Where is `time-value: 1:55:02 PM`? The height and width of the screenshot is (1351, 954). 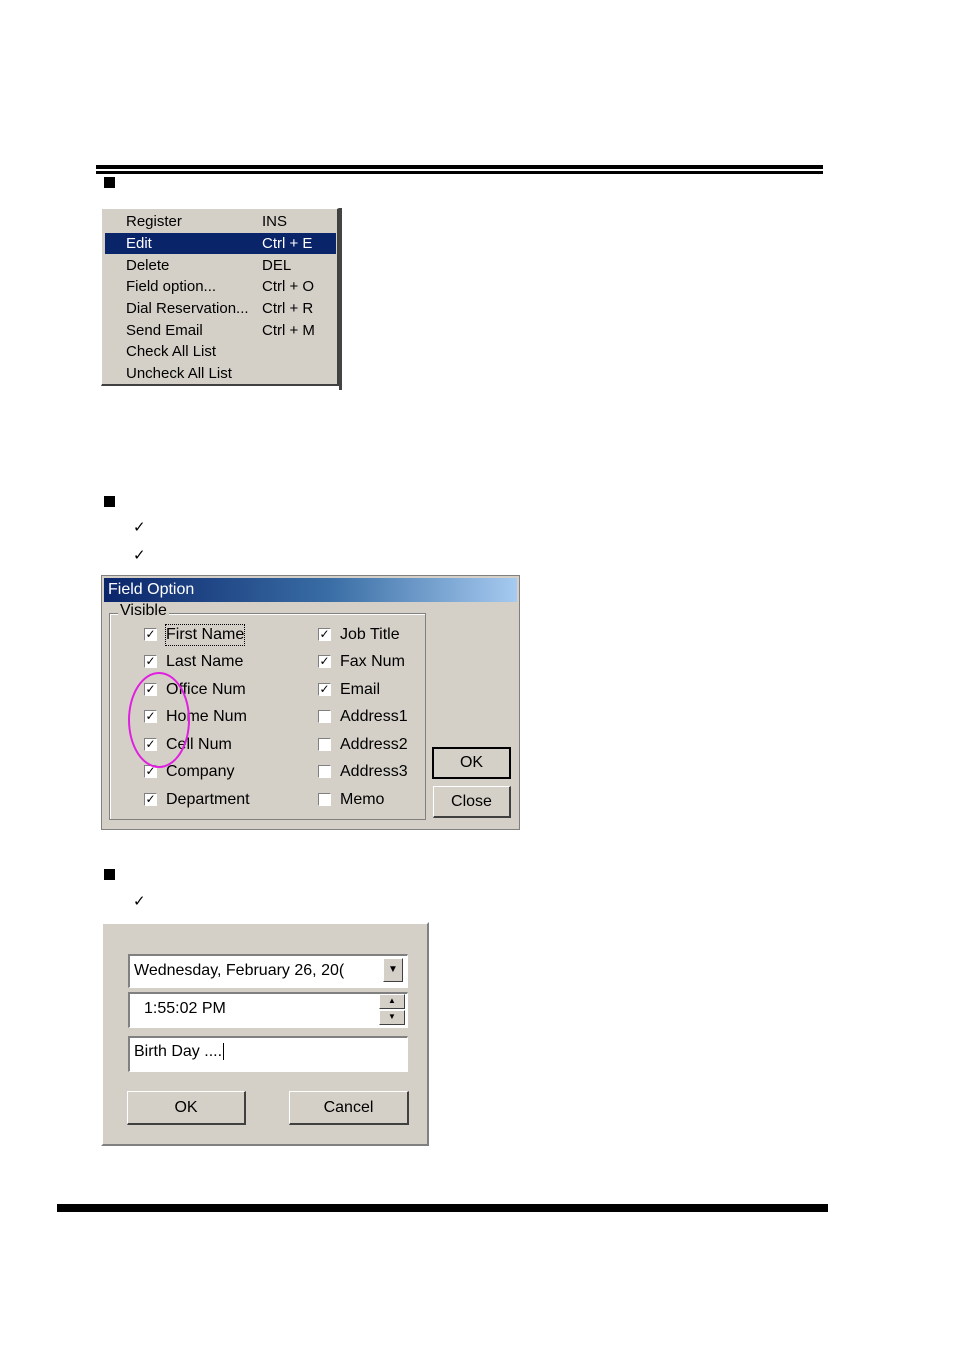 time-value: 1:55:02 PM is located at coordinates (185, 1008).